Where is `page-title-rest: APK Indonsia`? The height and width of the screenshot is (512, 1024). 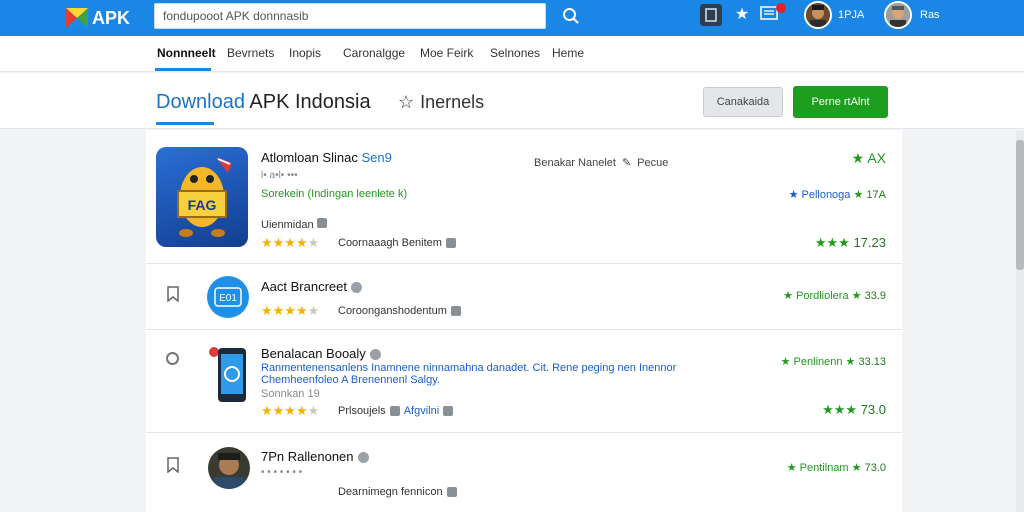
page-title-rest: APK Indonsia is located at coordinates (307, 102).